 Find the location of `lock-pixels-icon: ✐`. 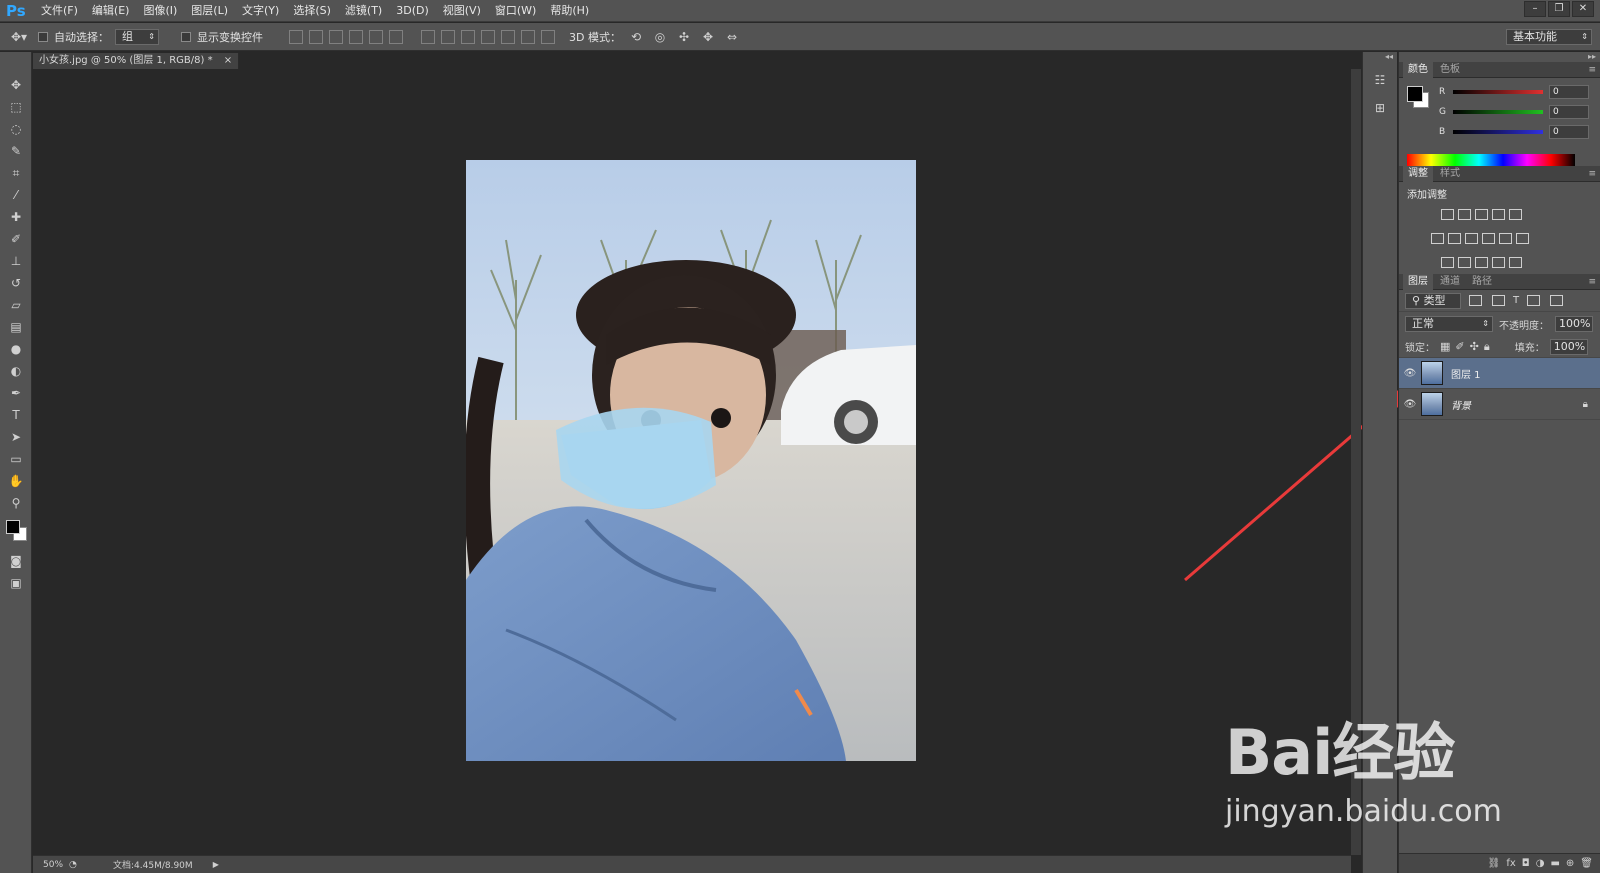

lock-pixels-icon: ✐ is located at coordinates (1459, 346).